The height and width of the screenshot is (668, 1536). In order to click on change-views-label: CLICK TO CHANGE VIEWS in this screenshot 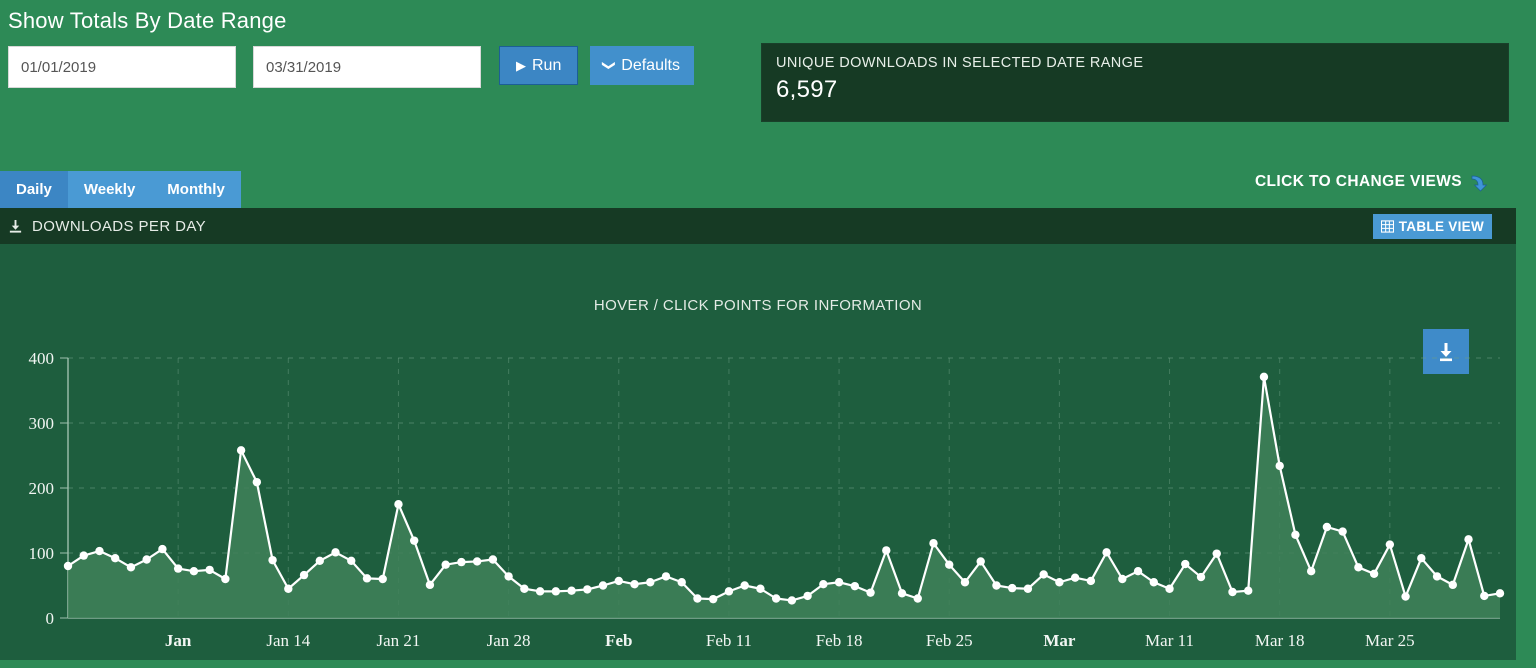, I will do `click(1358, 181)`.